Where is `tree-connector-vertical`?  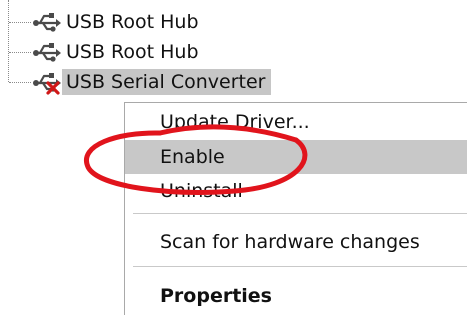
tree-connector-vertical is located at coordinates (8, 41).